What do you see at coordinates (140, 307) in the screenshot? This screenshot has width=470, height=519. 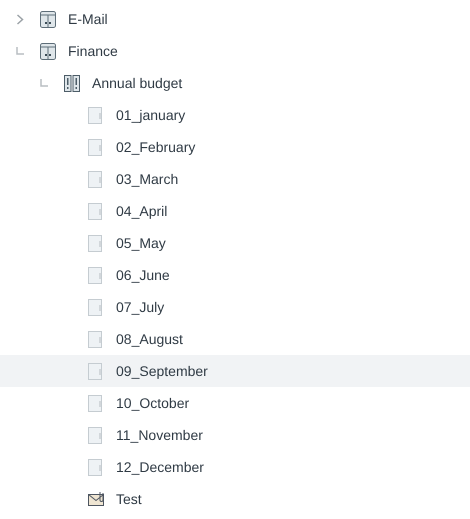 I see `item-label: 07_July` at bounding box center [140, 307].